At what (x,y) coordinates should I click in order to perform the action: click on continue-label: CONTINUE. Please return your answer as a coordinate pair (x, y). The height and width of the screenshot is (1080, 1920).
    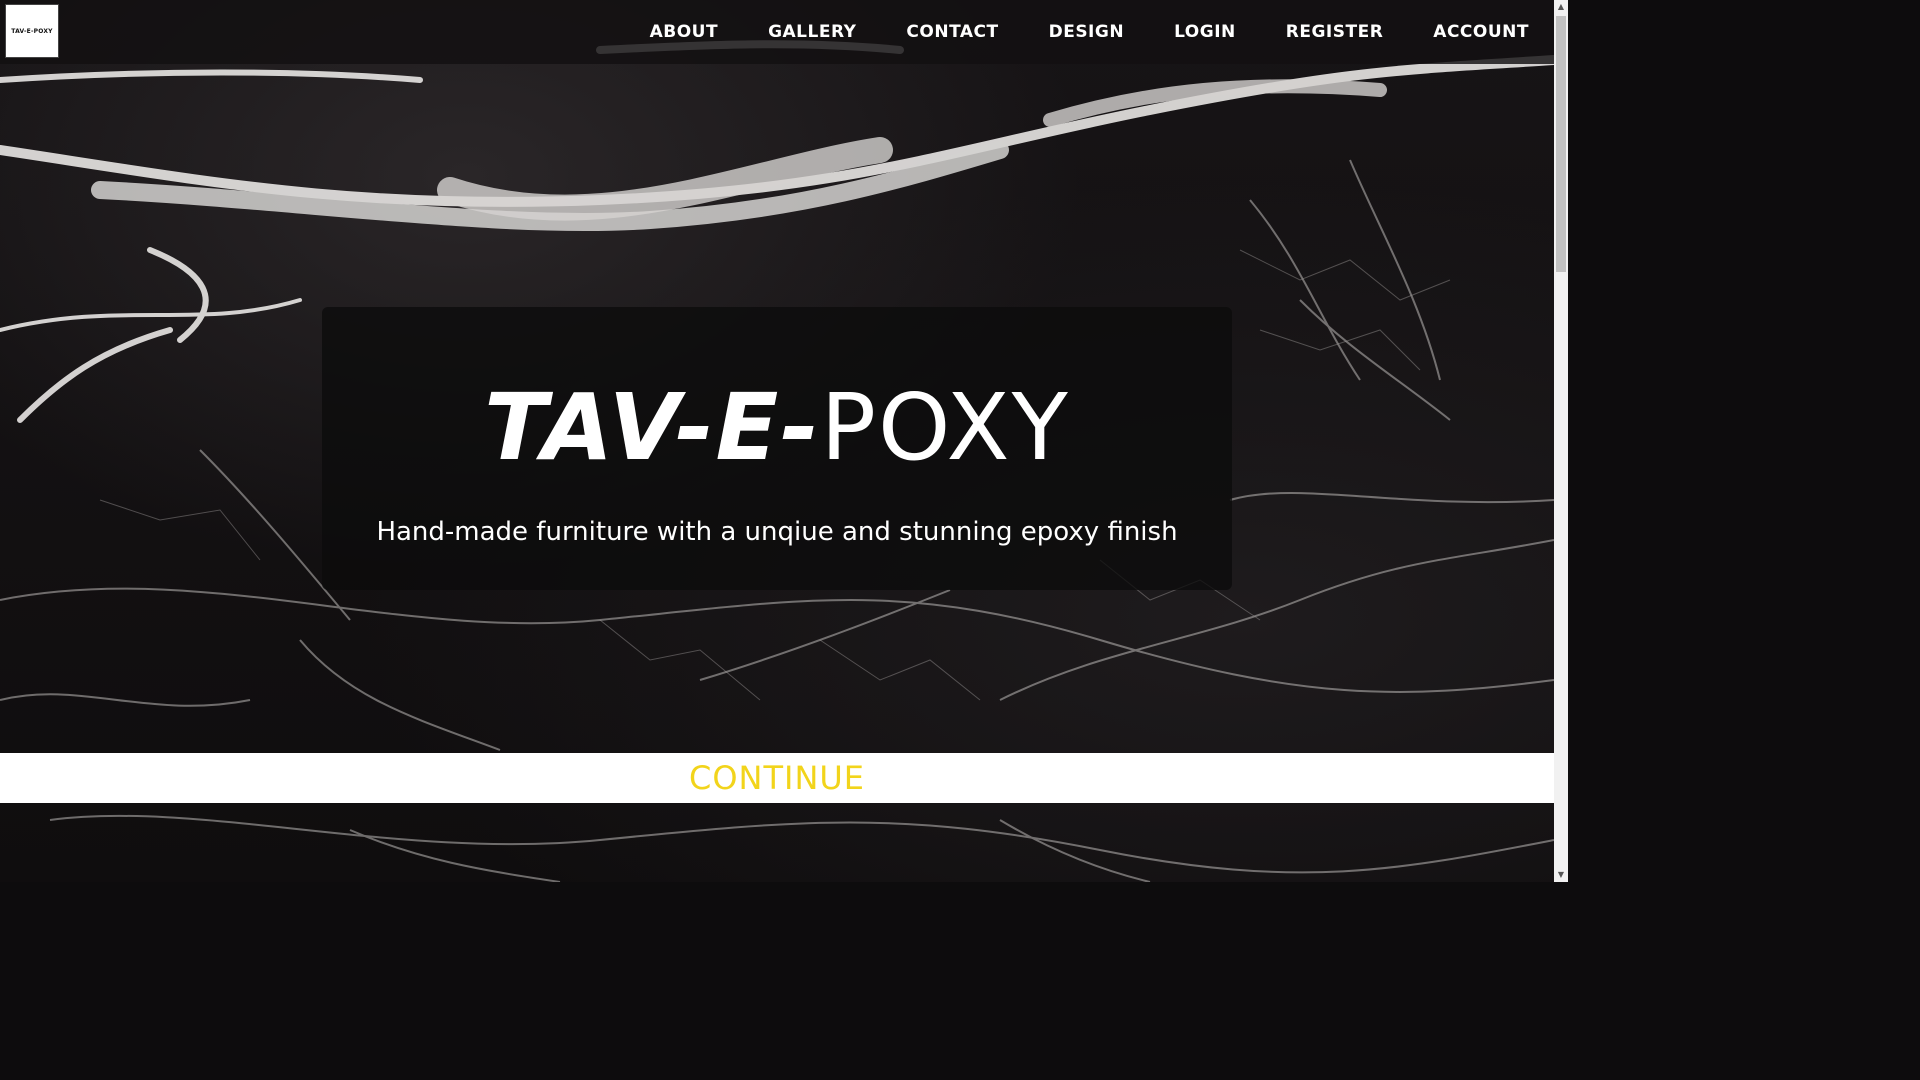
    Looking at the image, I should click on (777, 778).